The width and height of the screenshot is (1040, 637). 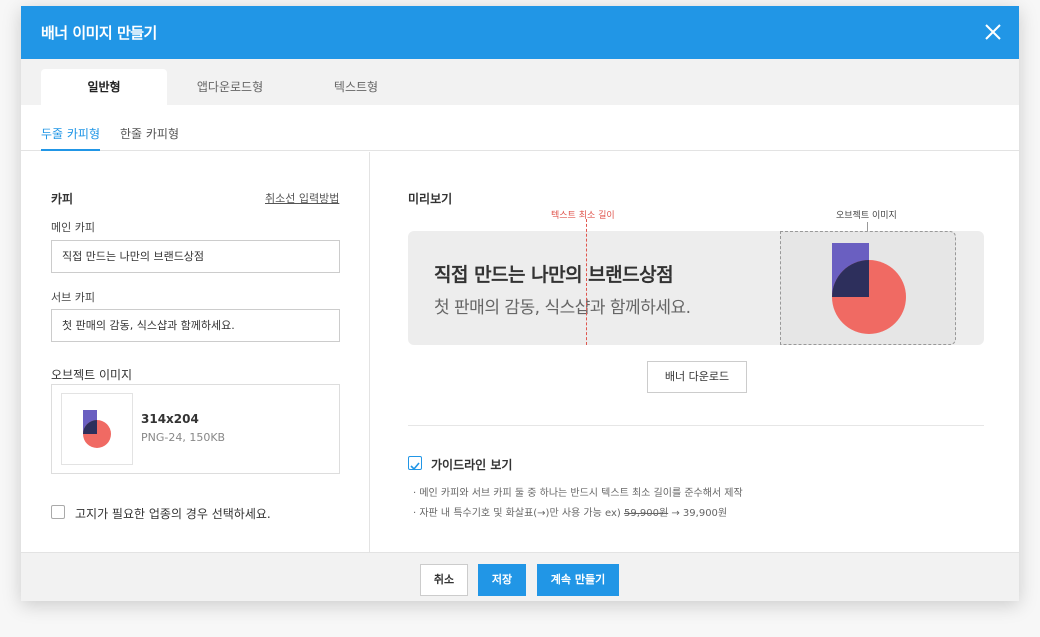 What do you see at coordinates (578, 580) in the screenshot?
I see `continue-button: 계속 만들기` at bounding box center [578, 580].